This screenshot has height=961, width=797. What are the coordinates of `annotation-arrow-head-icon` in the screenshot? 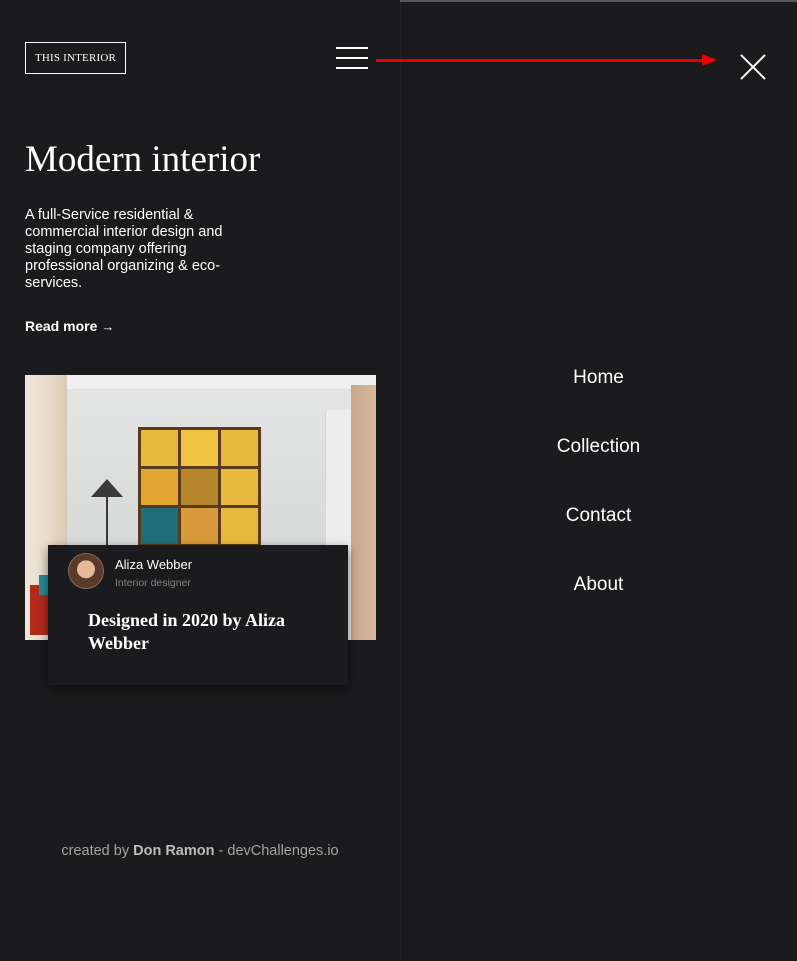 It's located at (709, 60).